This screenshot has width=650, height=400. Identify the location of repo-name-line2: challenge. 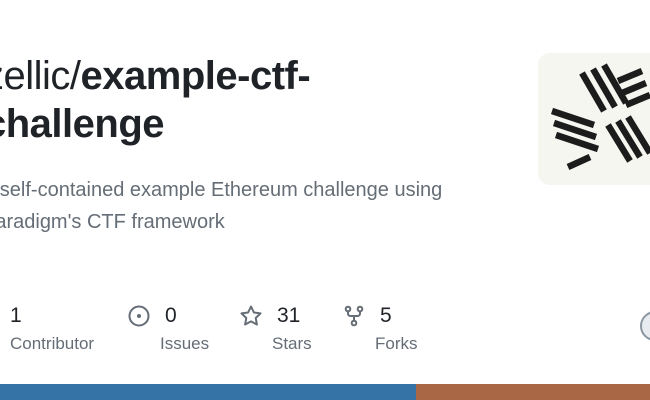
(82, 124).